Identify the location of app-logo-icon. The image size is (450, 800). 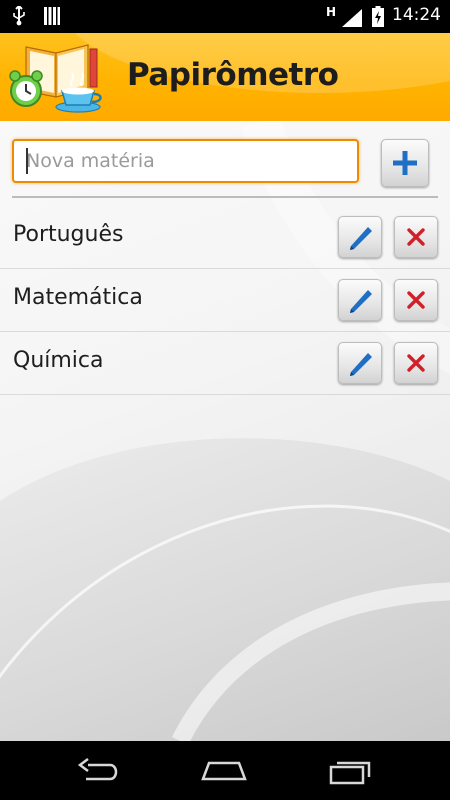
(55, 78).